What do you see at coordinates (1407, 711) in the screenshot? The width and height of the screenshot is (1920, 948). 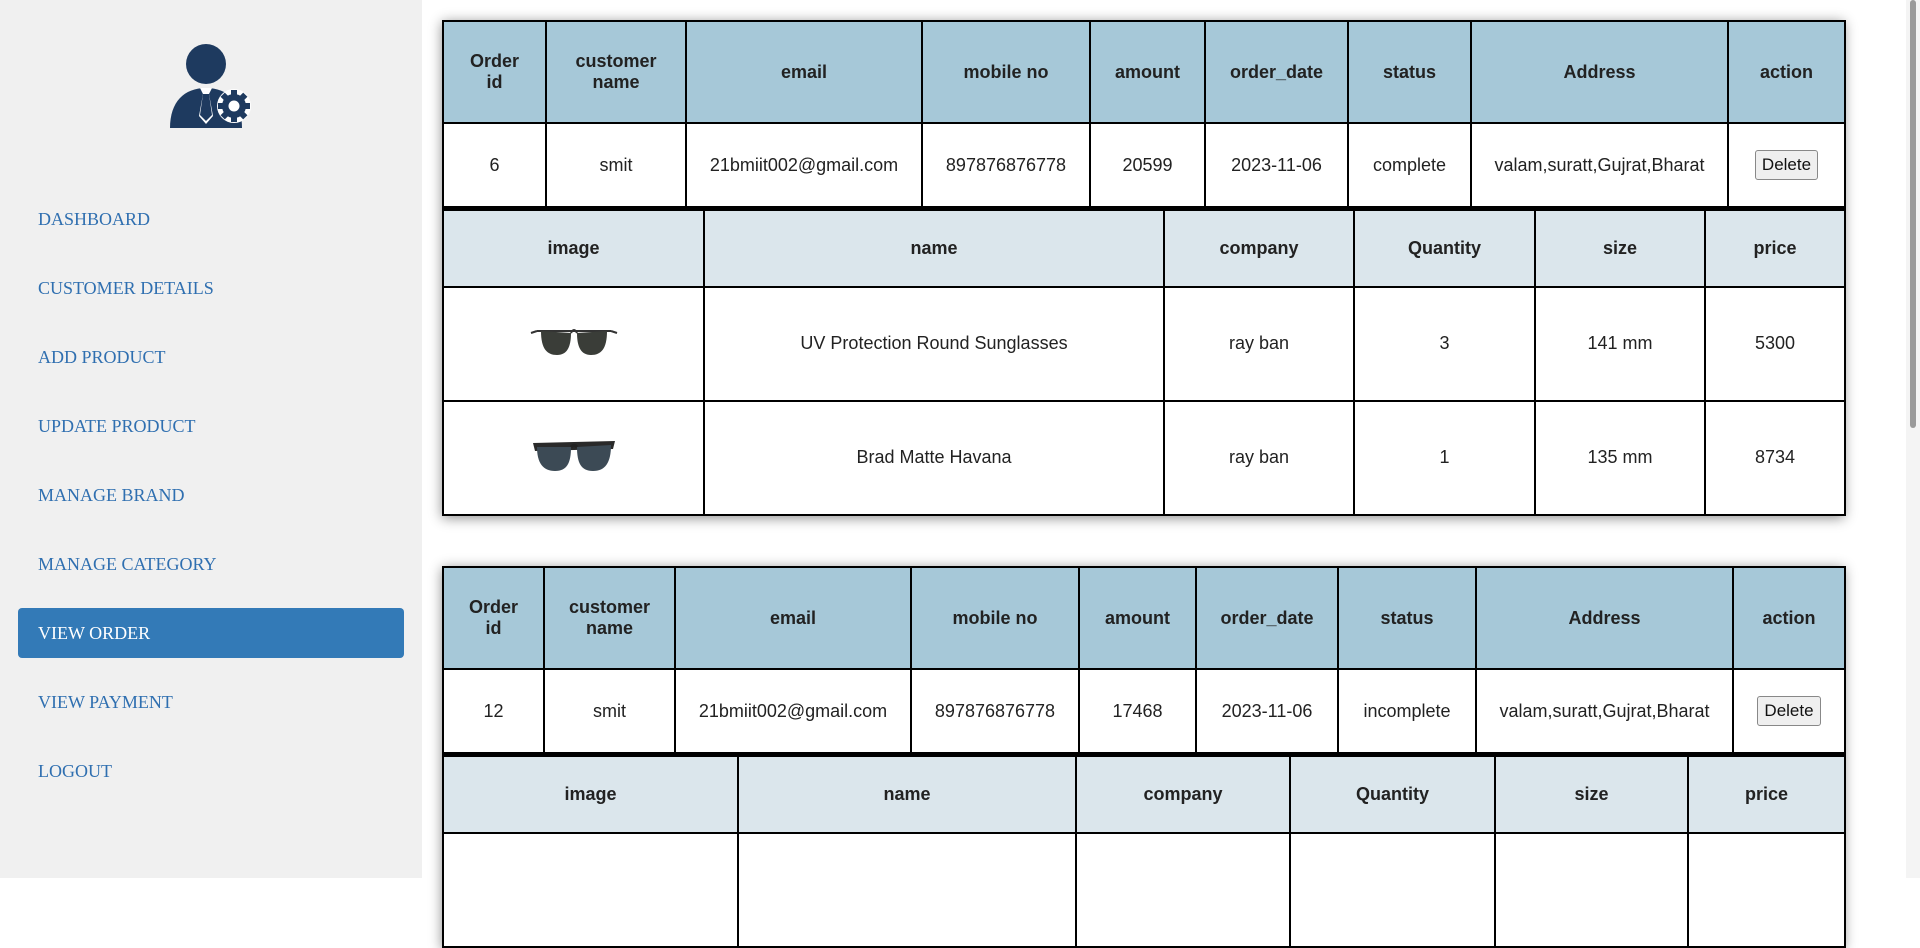 I see `status: incomplete` at bounding box center [1407, 711].